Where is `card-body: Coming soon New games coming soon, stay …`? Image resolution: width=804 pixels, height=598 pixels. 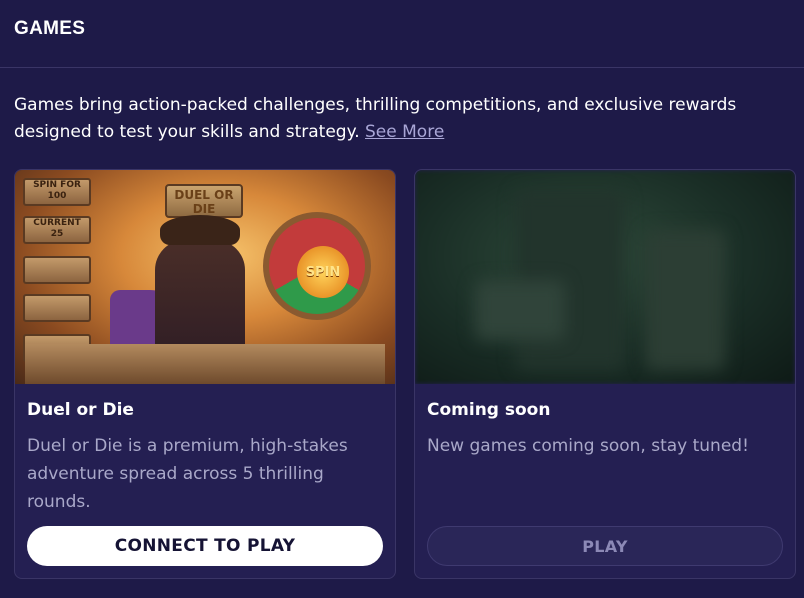
card-body: Coming soon New games coming soon, stay … is located at coordinates (605, 422).